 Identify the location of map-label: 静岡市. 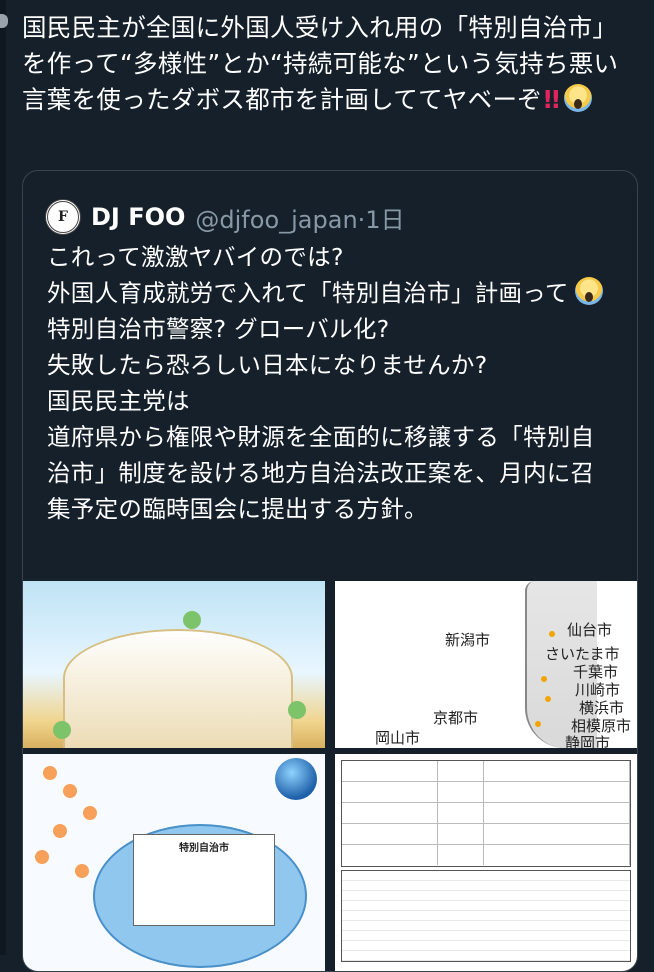
(588, 741).